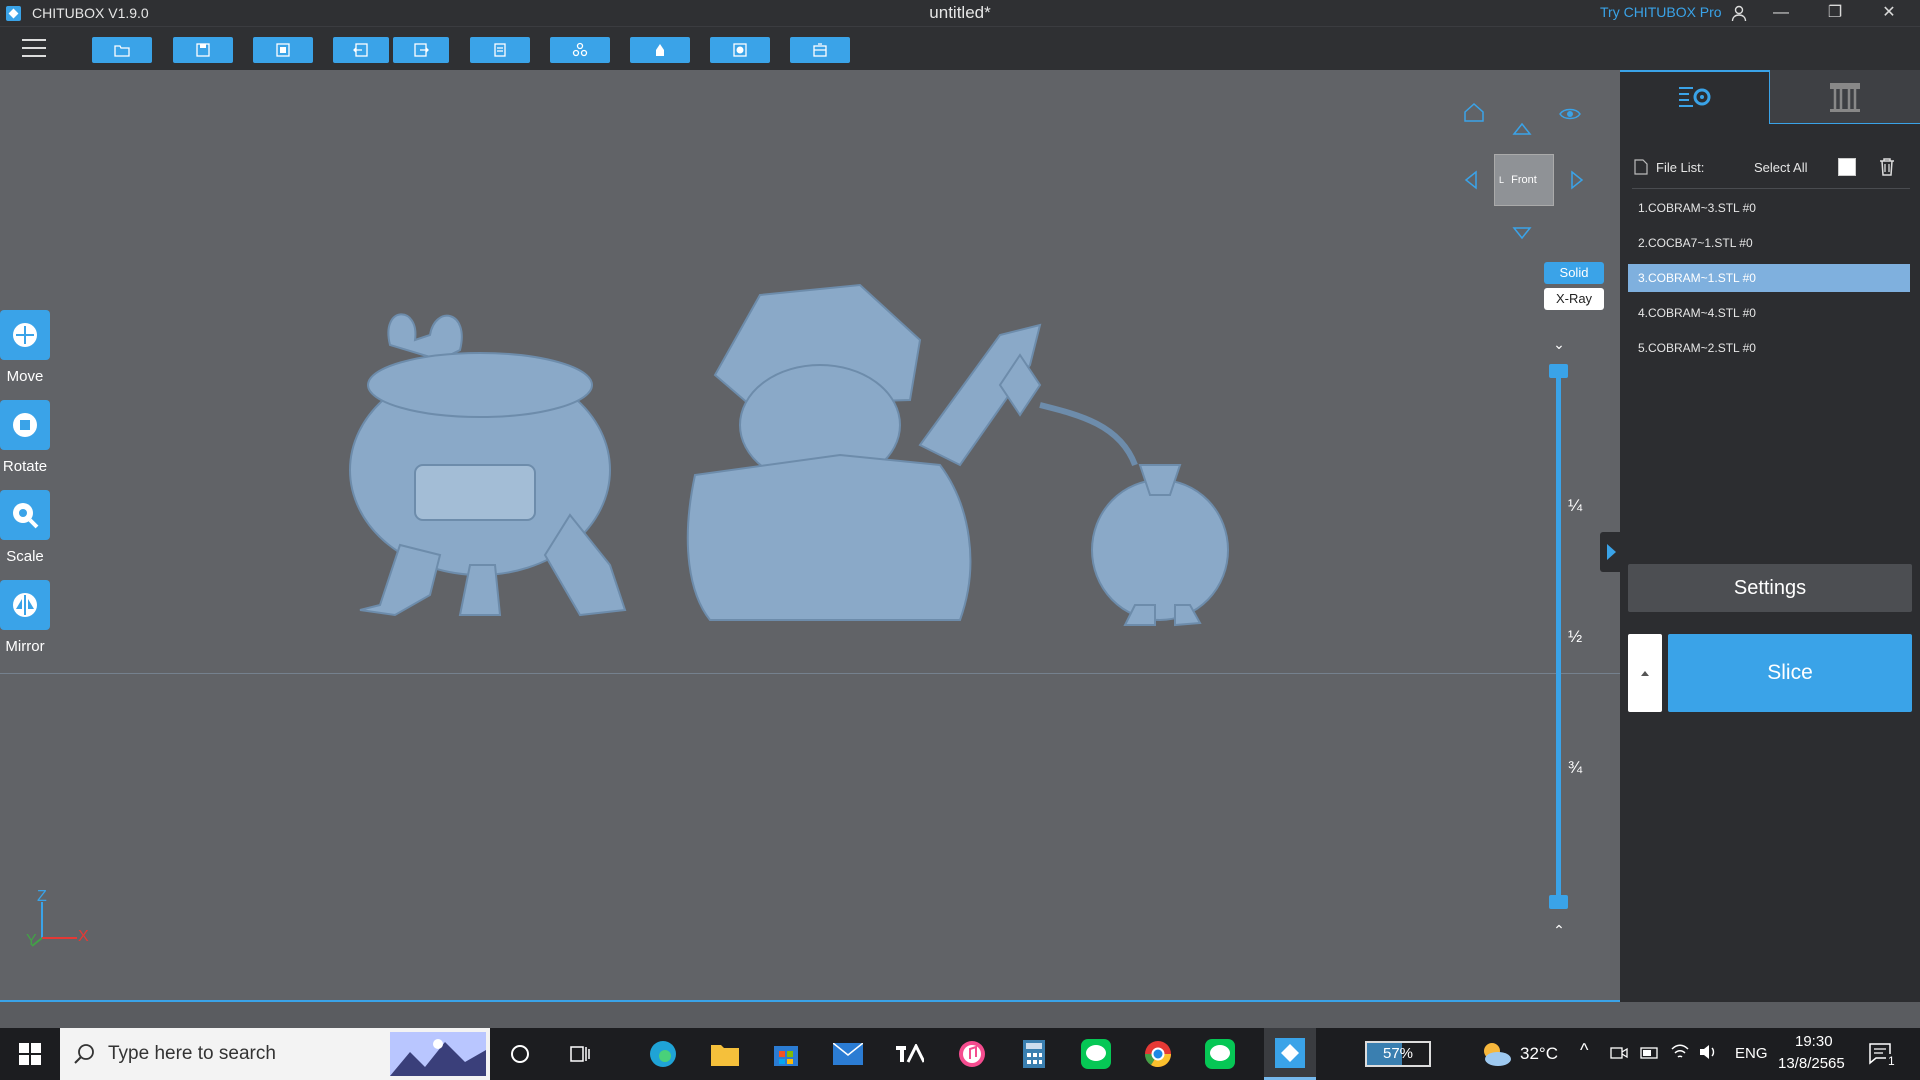 The image size is (1920, 1080). What do you see at coordinates (1558, 635) in the screenshot?
I see `layer-slider-track` at bounding box center [1558, 635].